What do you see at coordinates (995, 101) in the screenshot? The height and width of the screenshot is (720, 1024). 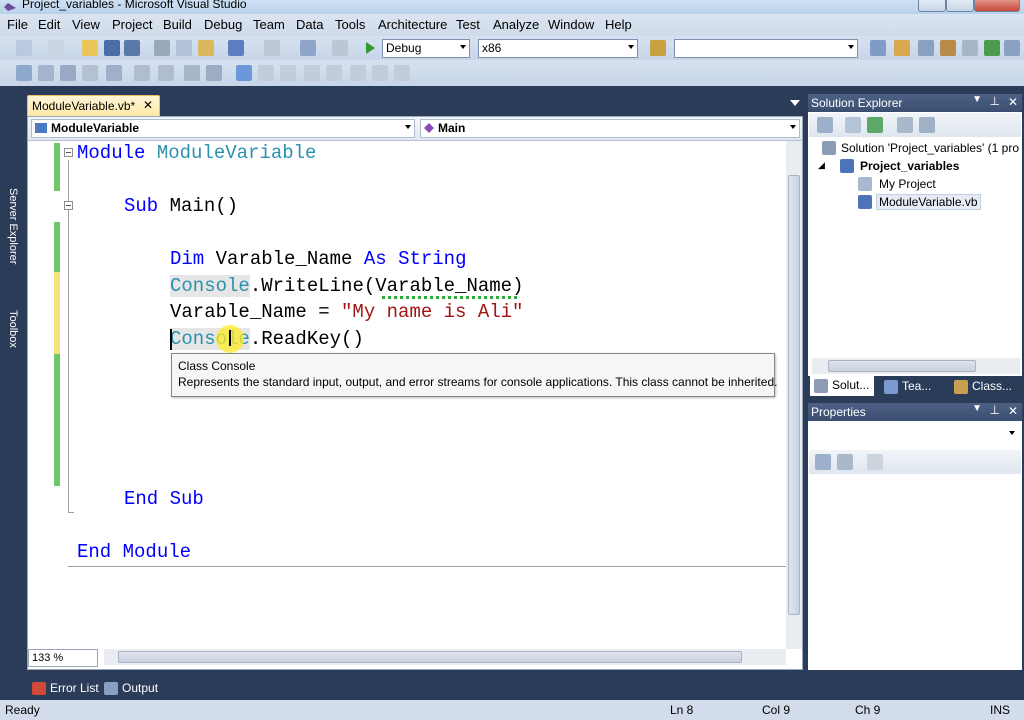 I see `pin-icon: ⊥` at bounding box center [995, 101].